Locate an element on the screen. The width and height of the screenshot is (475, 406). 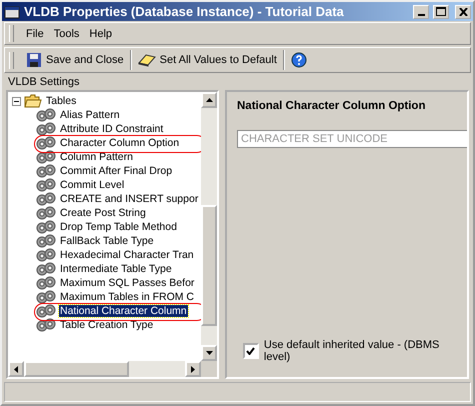
toolbar-button: Set All Values to Default is located at coordinates (207, 60).